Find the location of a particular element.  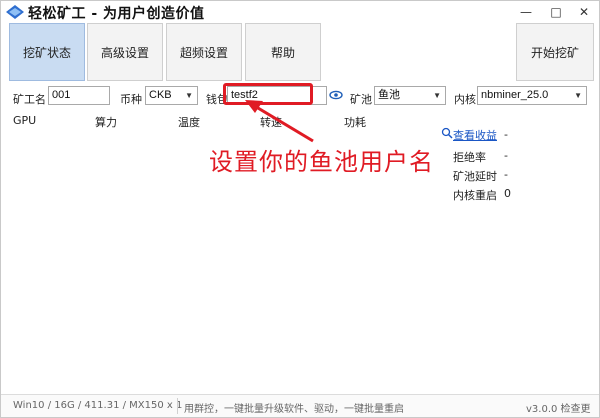

column-header-gpu: GPU is located at coordinates (25, 120).